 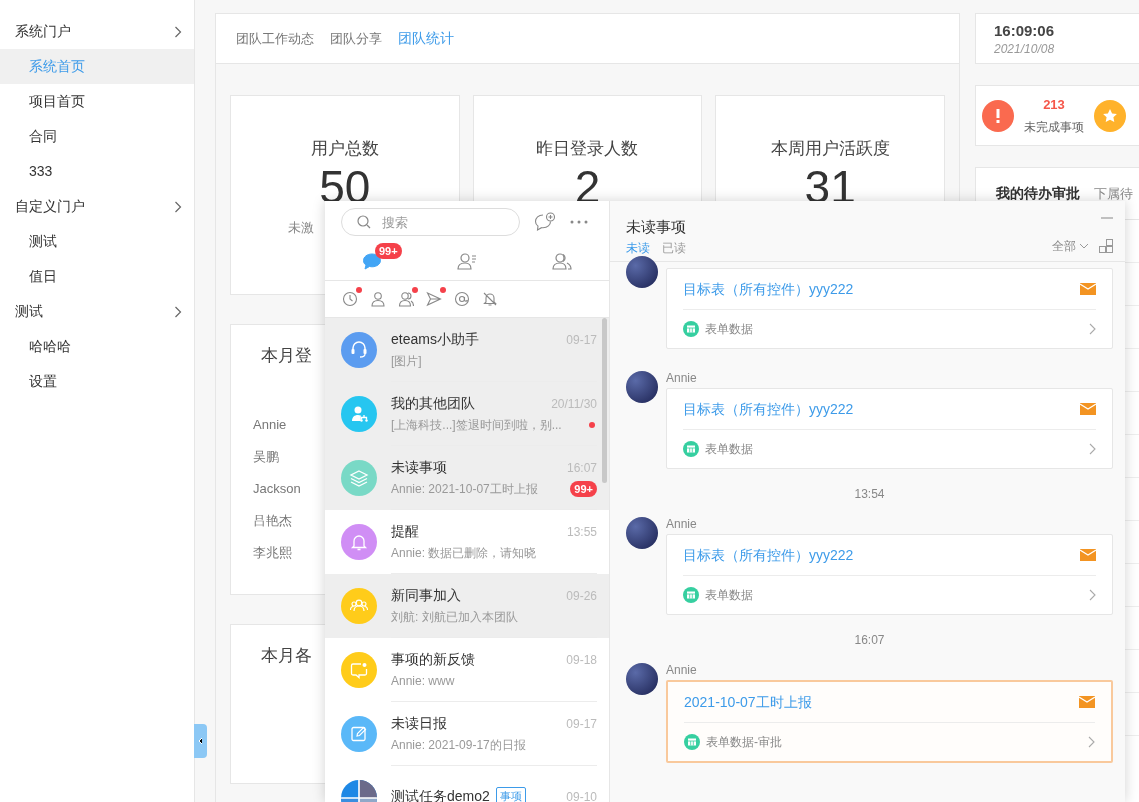 What do you see at coordinates (656, 227) in the screenshot?
I see `panel-title: 未读事项` at bounding box center [656, 227].